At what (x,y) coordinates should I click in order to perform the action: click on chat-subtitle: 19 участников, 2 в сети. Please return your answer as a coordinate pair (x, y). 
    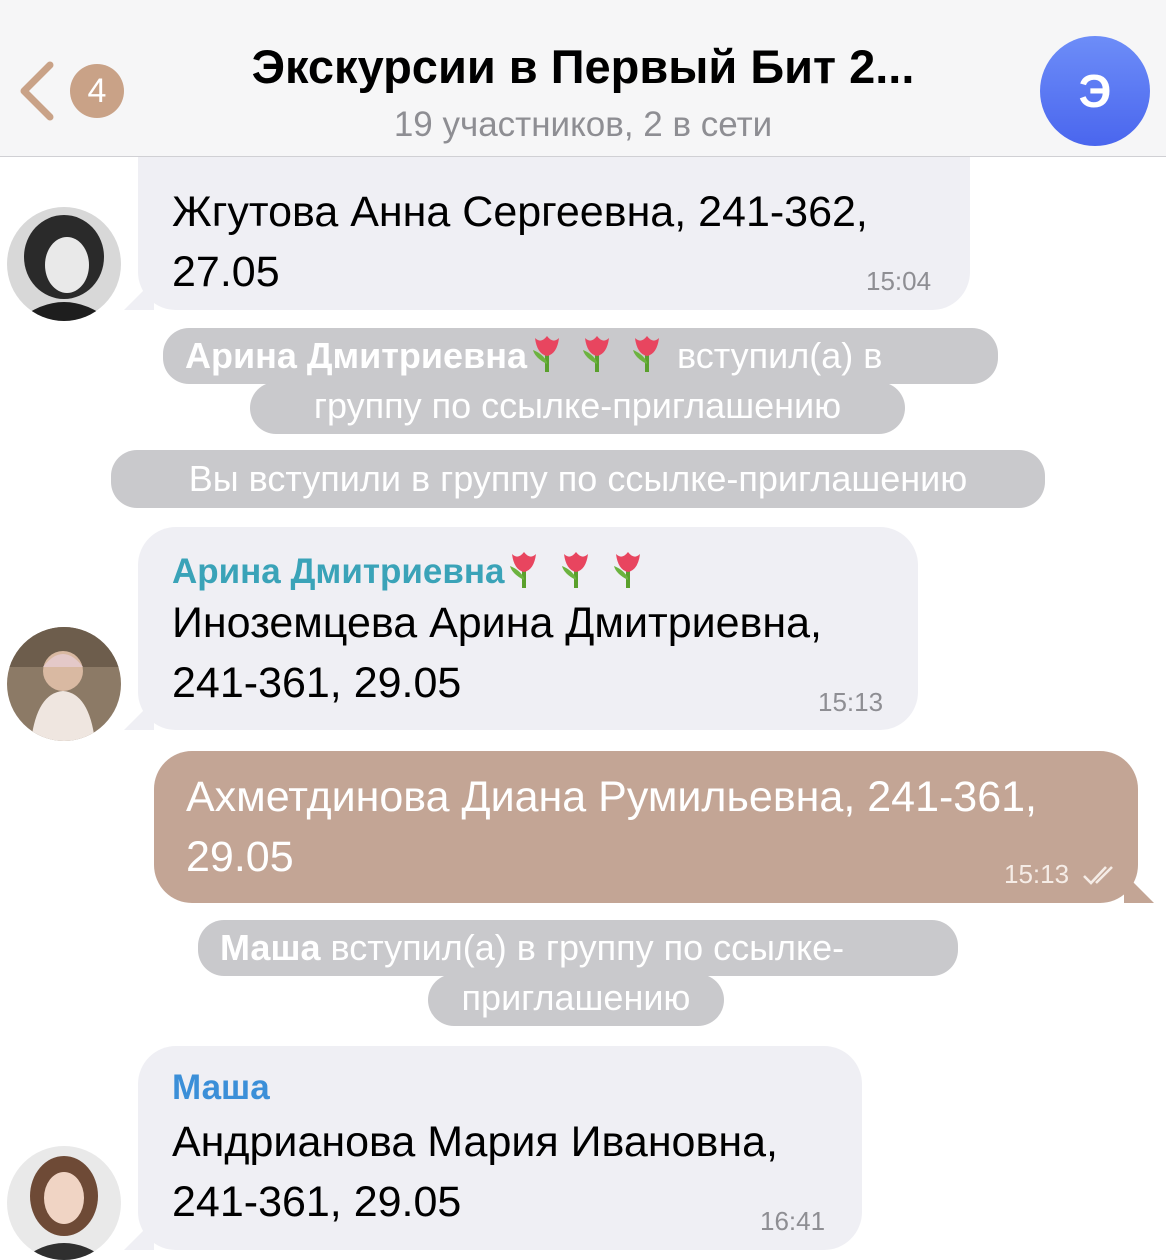
    Looking at the image, I should click on (583, 124).